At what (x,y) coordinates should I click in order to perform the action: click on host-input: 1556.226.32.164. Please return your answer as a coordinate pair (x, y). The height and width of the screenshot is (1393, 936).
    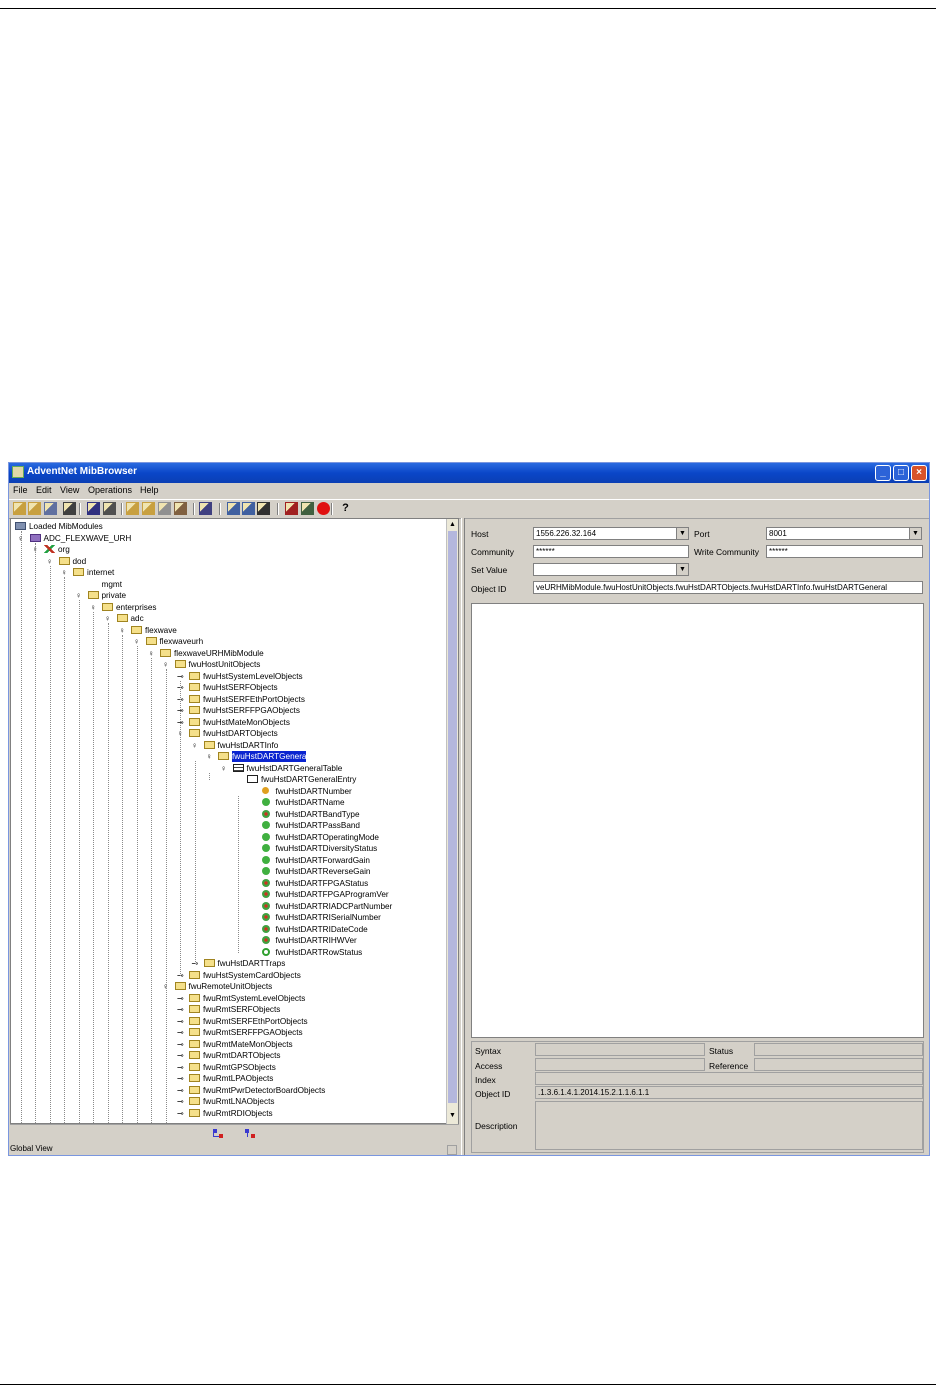
    Looking at the image, I should click on (605, 533).